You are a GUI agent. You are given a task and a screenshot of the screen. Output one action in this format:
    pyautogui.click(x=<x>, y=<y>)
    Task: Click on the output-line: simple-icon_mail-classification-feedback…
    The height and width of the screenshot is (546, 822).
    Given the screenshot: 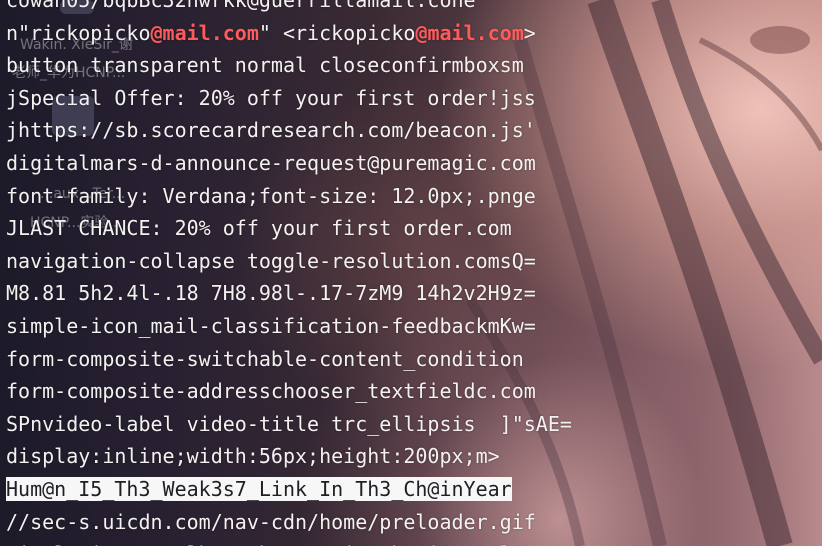 What is the action you would take?
    pyautogui.click(x=271, y=325)
    